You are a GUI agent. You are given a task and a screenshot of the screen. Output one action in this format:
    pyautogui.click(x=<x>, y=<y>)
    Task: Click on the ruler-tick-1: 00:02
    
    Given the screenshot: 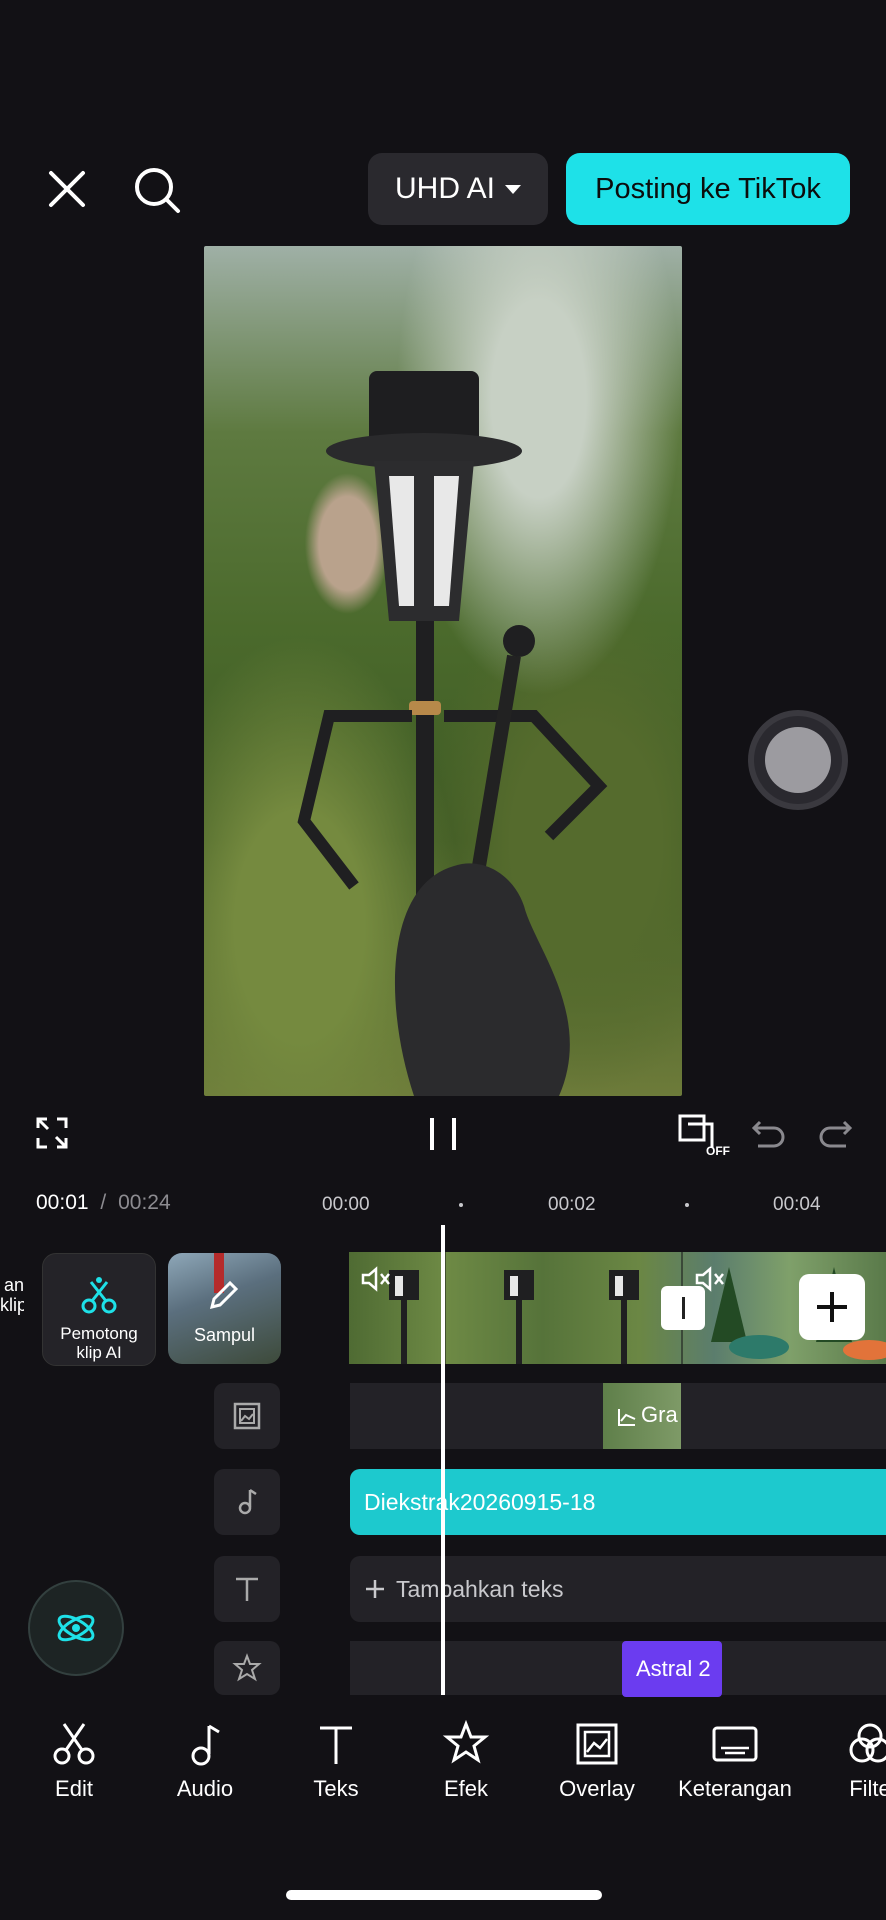 What is the action you would take?
    pyautogui.click(x=572, y=1204)
    